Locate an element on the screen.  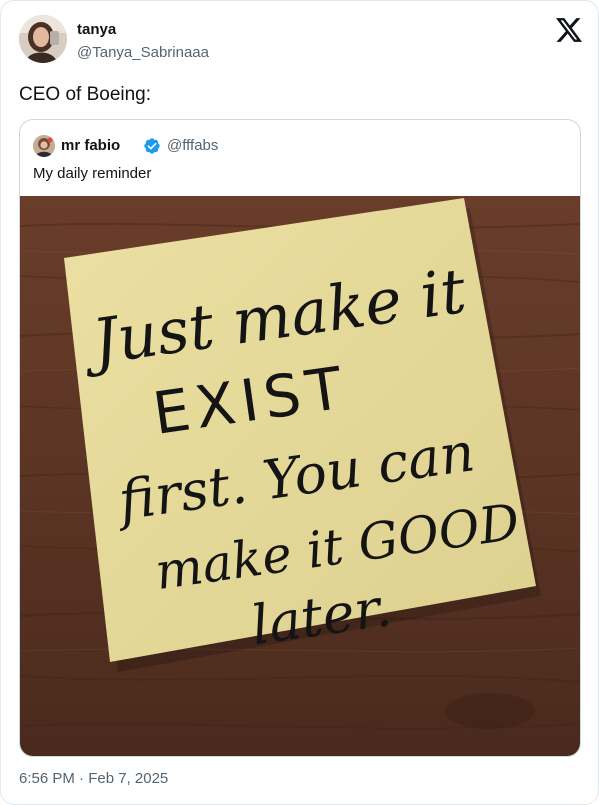
quoted-author-name: mr fabio is located at coordinates (90, 145).